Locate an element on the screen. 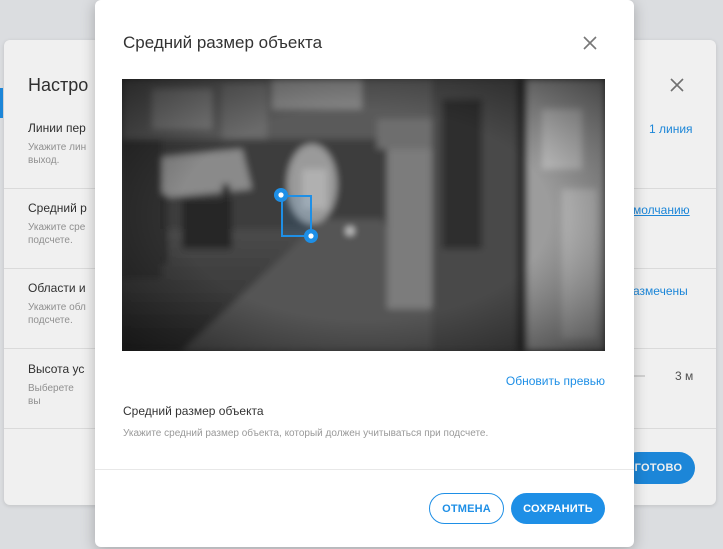 The height and width of the screenshot is (549, 723). field-title: Средний размер объекта is located at coordinates (193, 411).